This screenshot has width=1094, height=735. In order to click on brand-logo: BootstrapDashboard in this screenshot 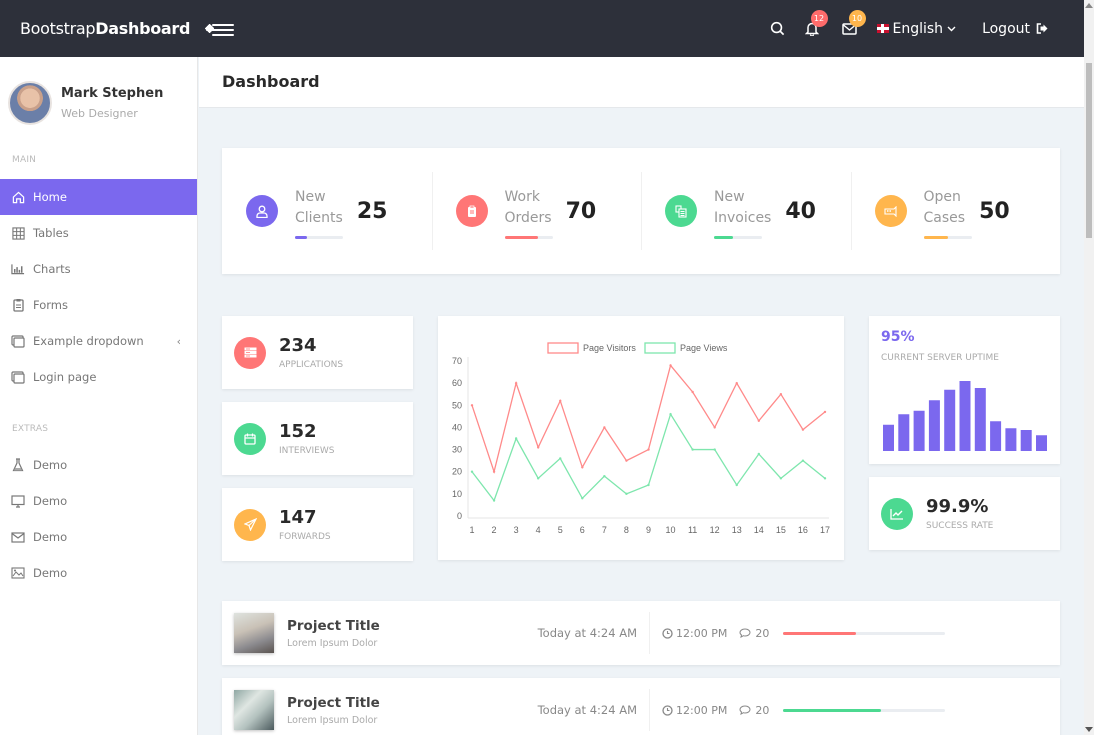, I will do `click(105, 28)`.